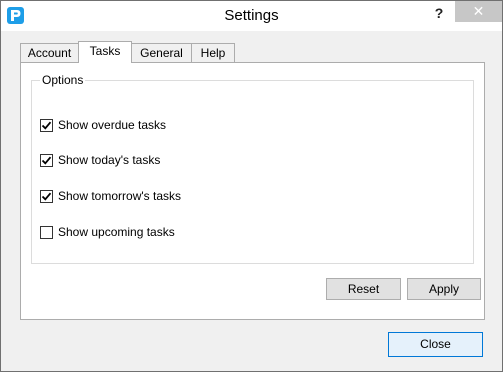 The width and height of the screenshot is (503, 372). I want to click on show-today-checkbox, so click(46, 160).